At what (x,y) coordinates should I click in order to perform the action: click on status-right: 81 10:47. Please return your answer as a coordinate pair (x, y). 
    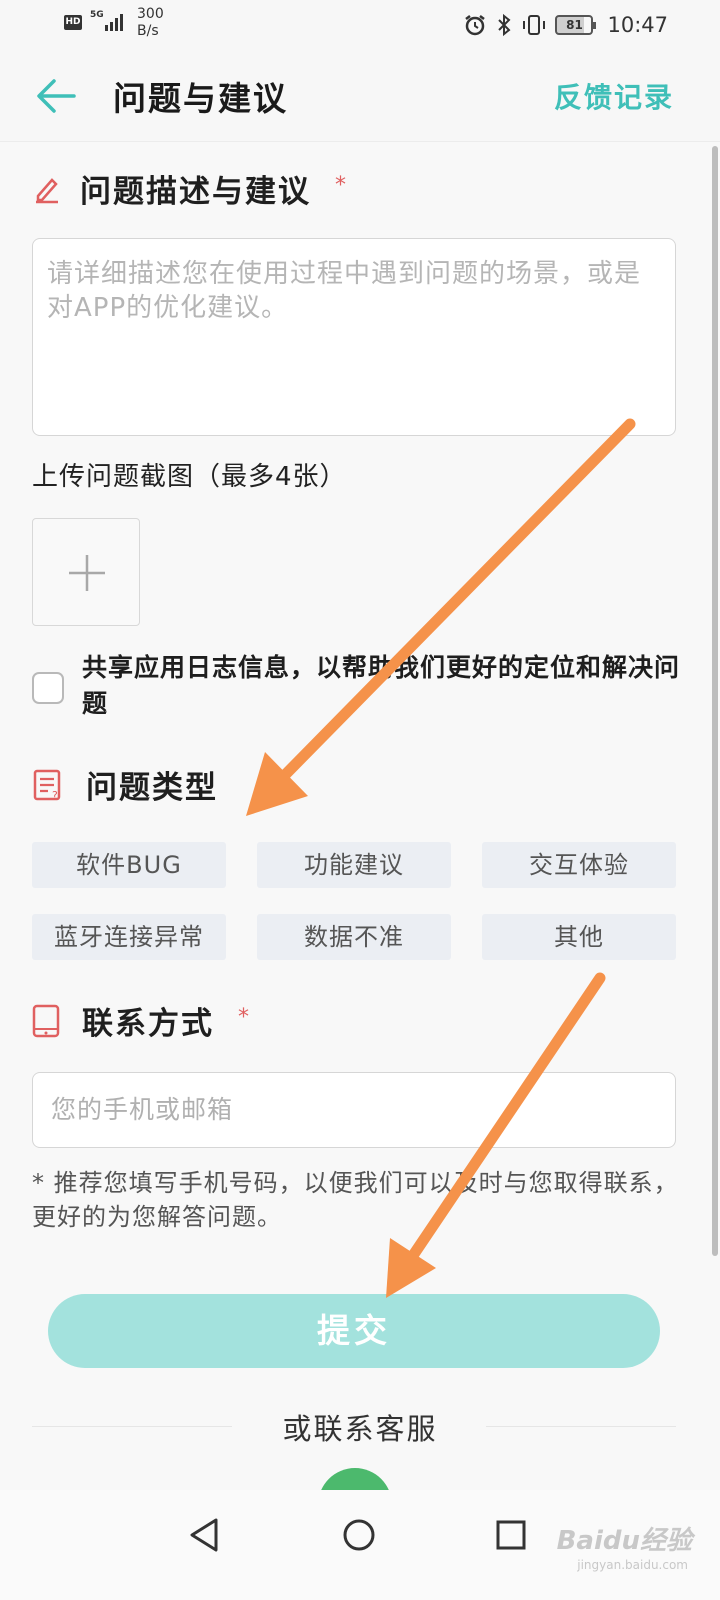
    Looking at the image, I should click on (565, 25).